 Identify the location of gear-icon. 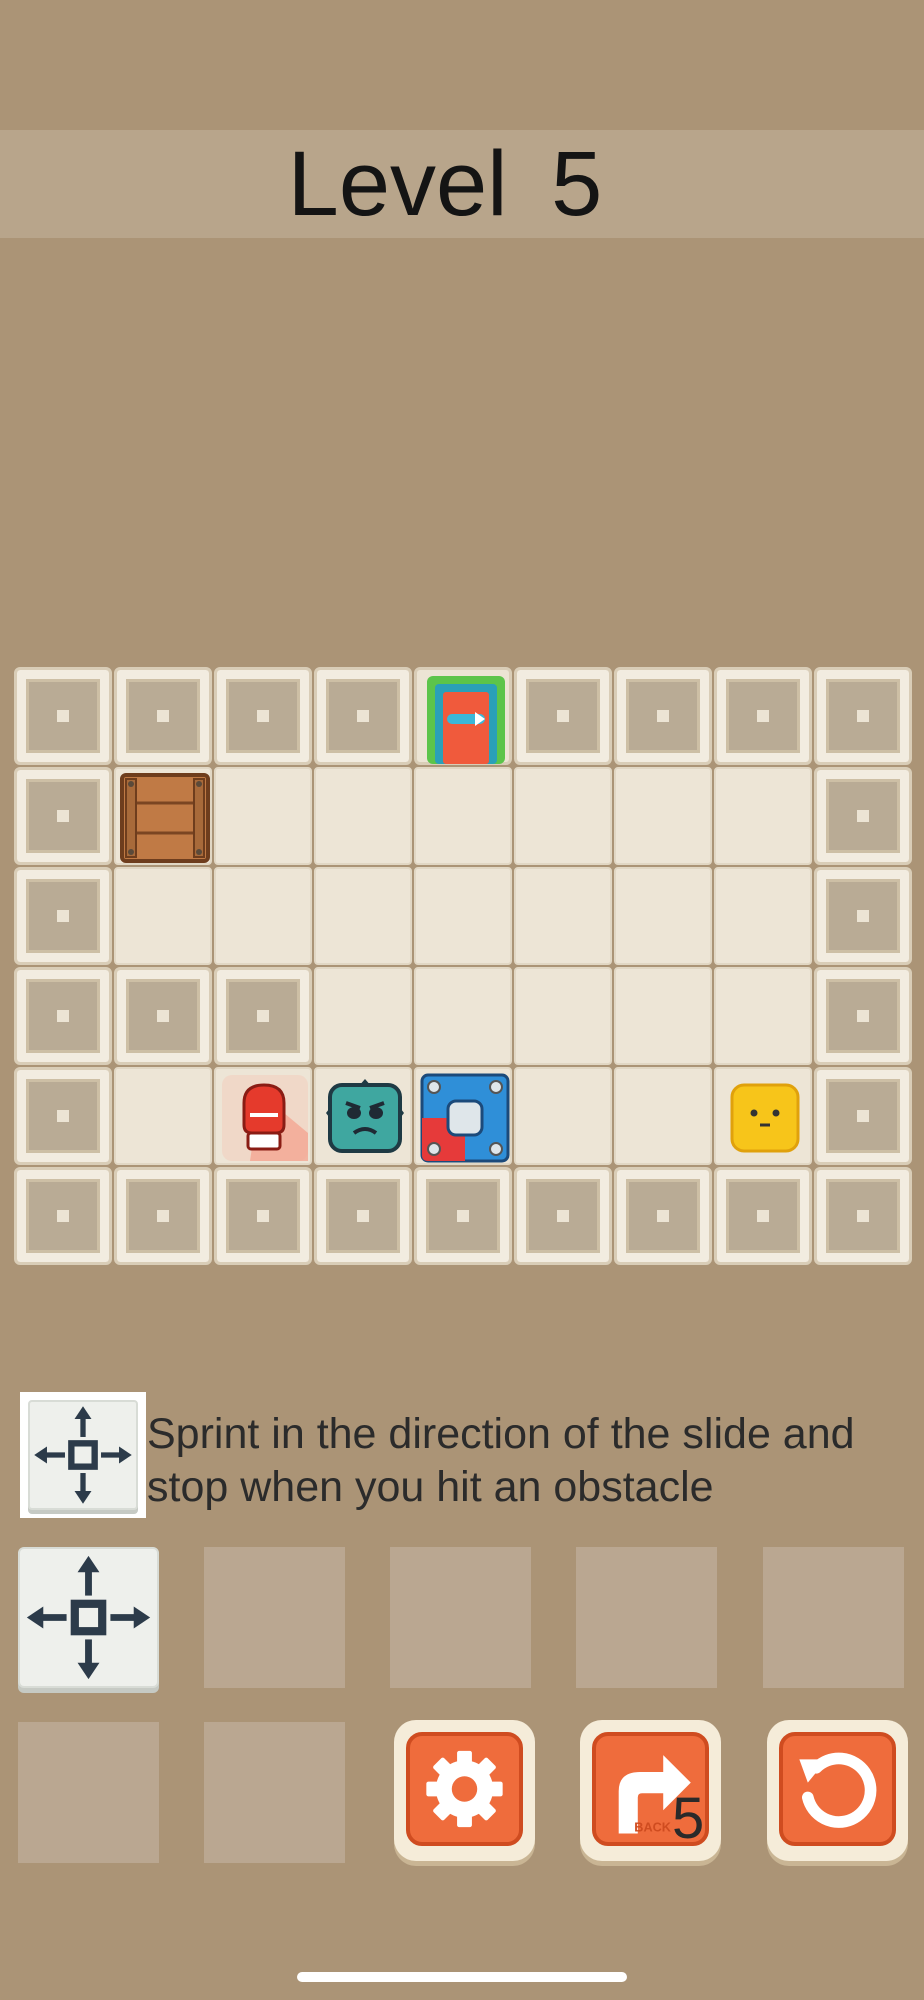
(464, 1789).